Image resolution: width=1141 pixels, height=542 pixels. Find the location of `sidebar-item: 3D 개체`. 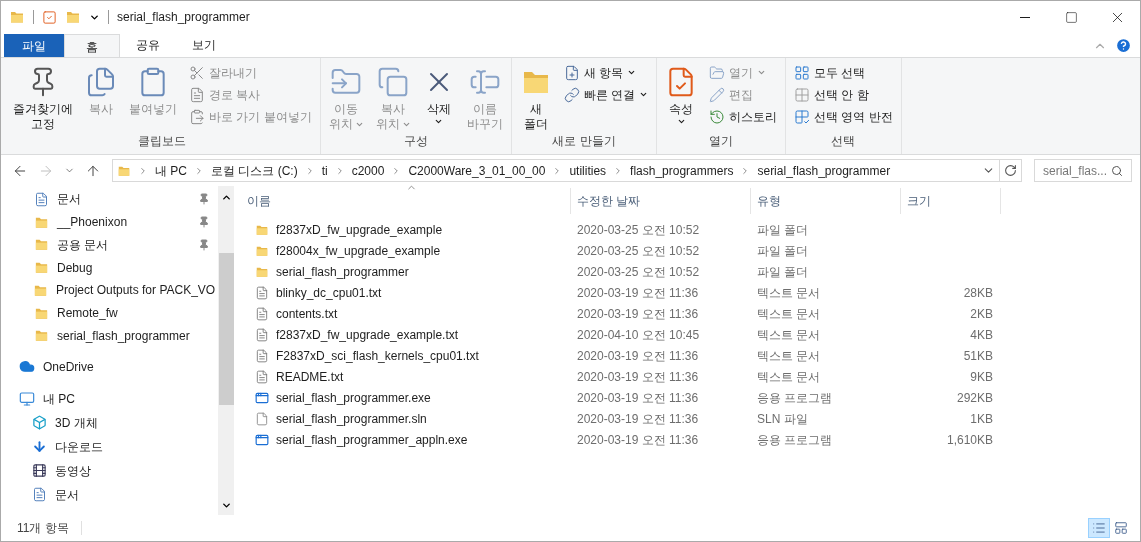

sidebar-item: 3D 개체 is located at coordinates (109, 422).